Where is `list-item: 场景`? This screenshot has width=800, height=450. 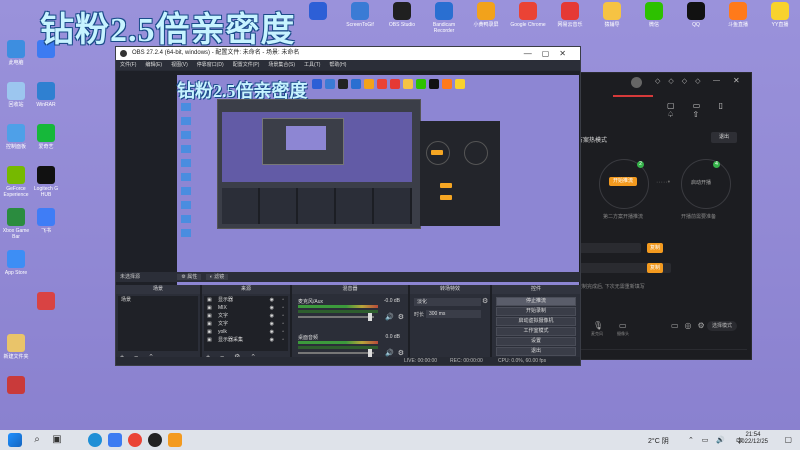 list-item: 场景 is located at coordinates (158, 300).